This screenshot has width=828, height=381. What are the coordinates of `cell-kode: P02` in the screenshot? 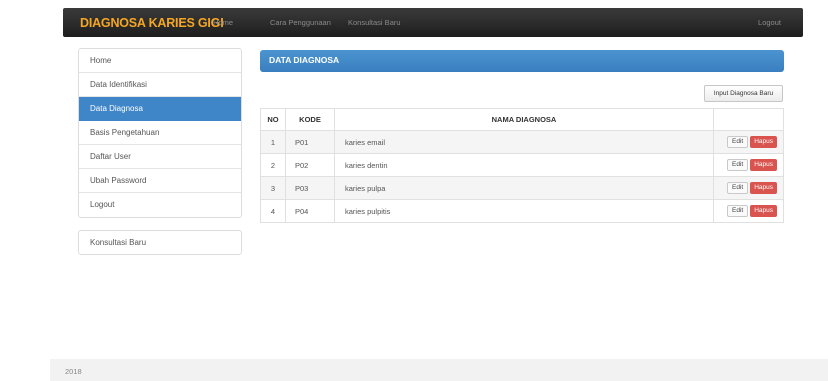 It's located at (310, 165).